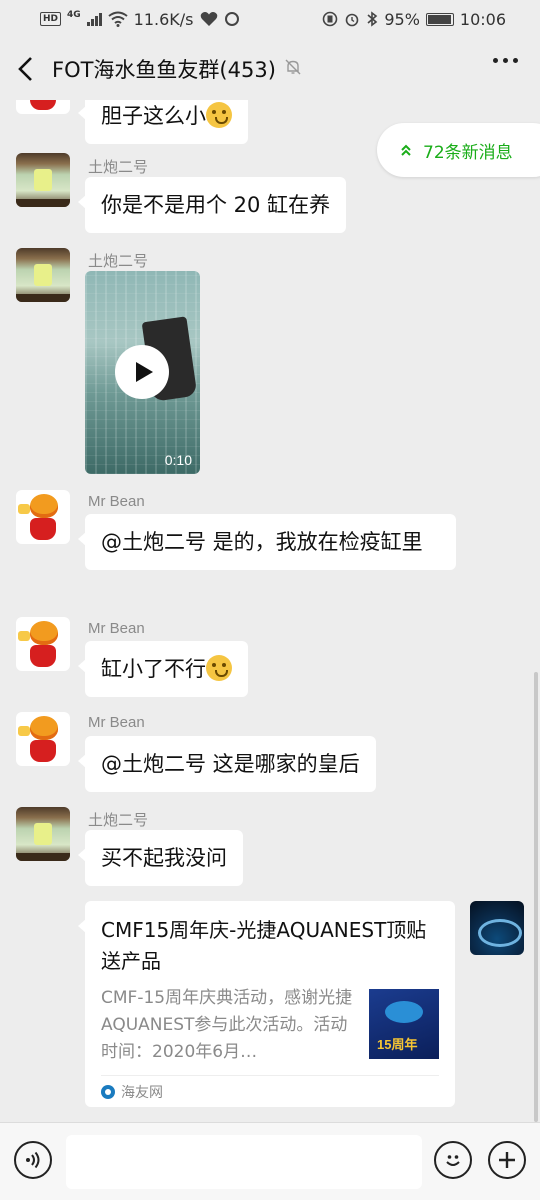  What do you see at coordinates (208, 19) in the screenshot?
I see `heart-icon` at bounding box center [208, 19].